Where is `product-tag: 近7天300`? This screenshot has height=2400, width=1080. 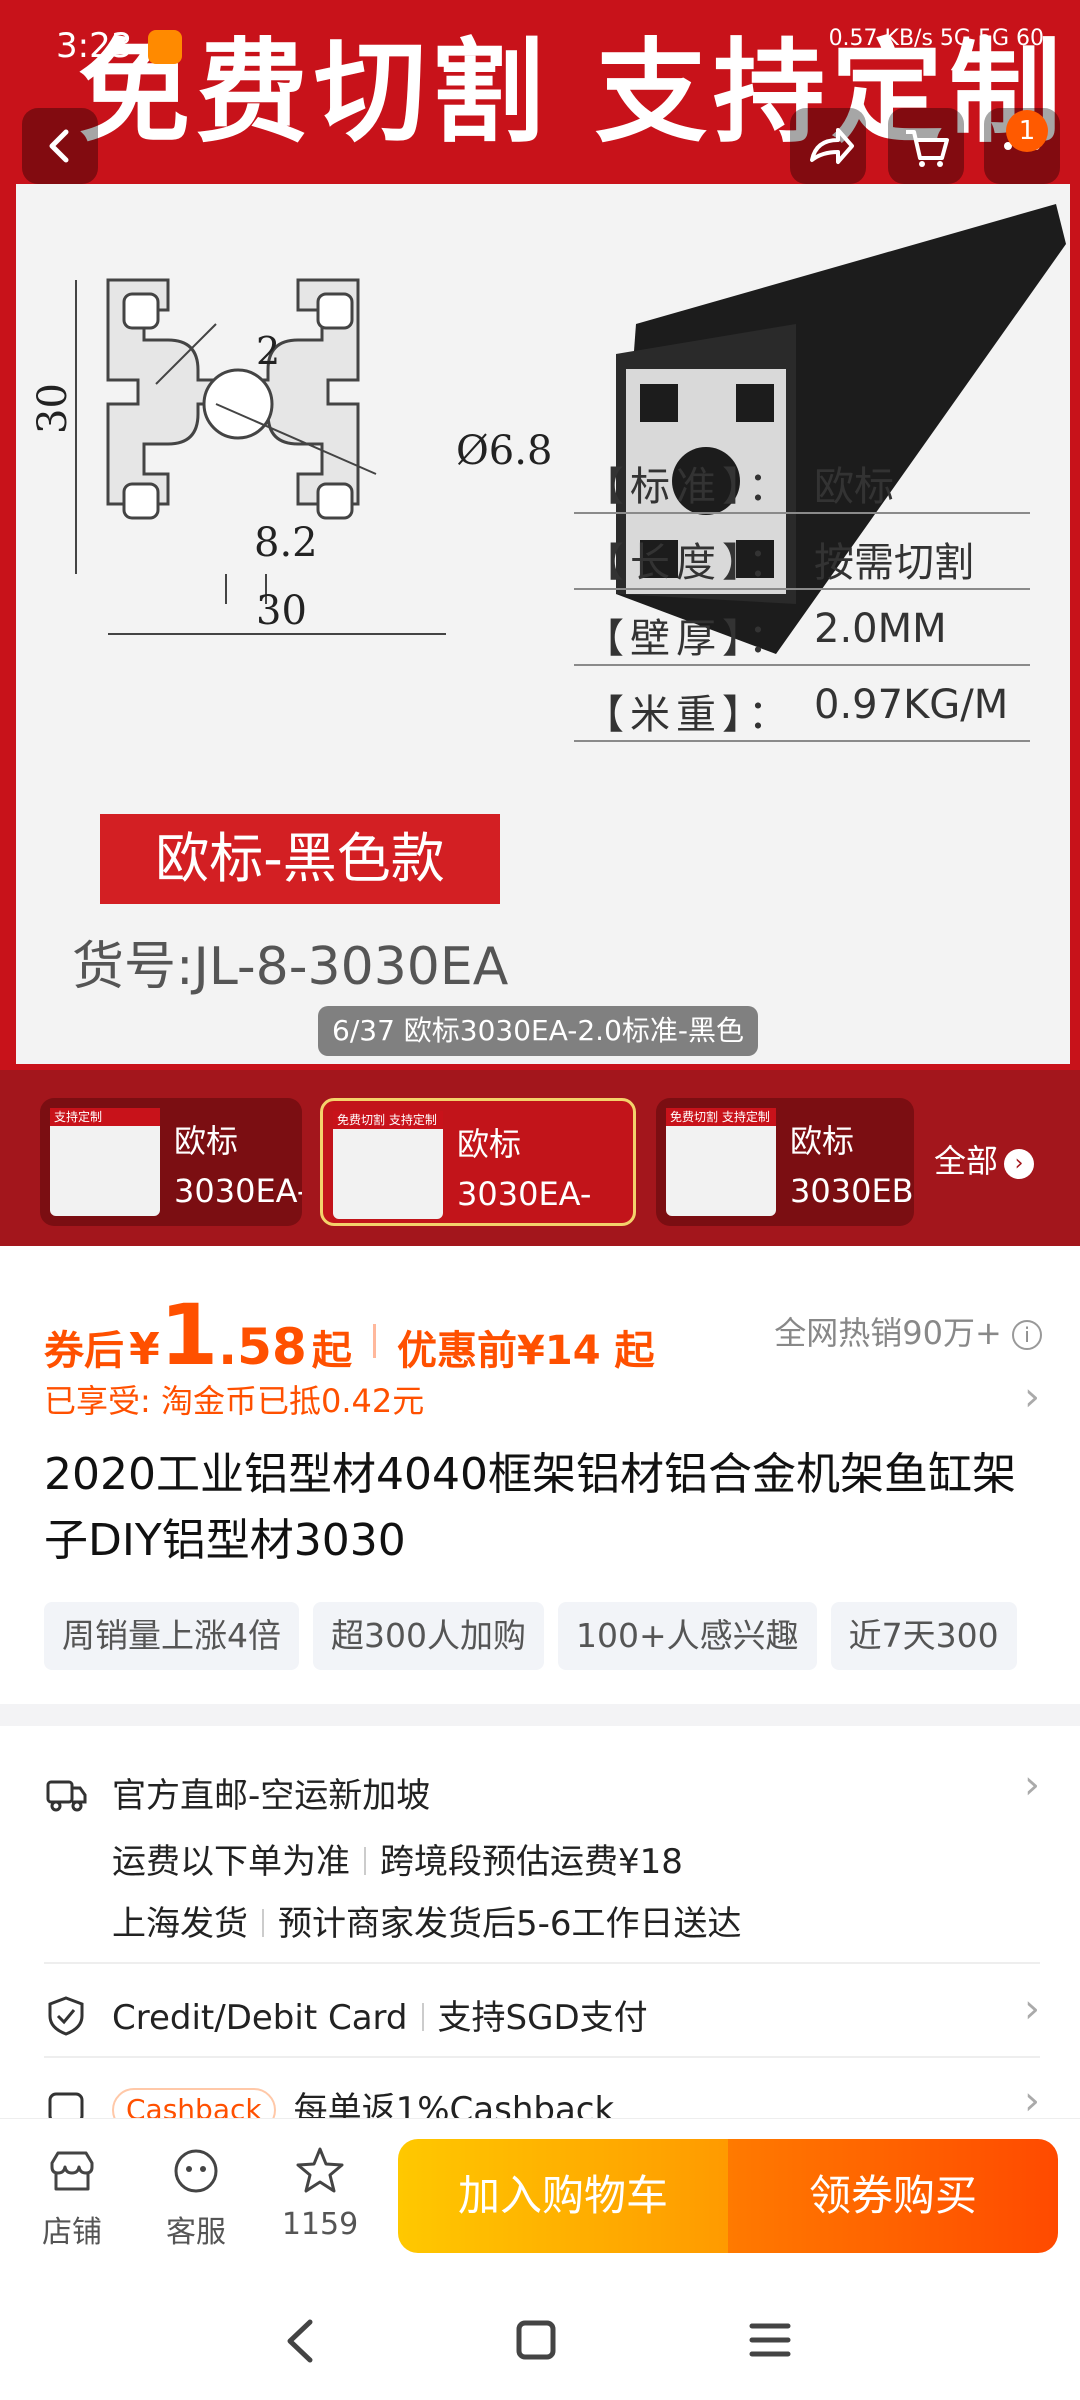
product-tag: 近7天300 is located at coordinates (923, 1636).